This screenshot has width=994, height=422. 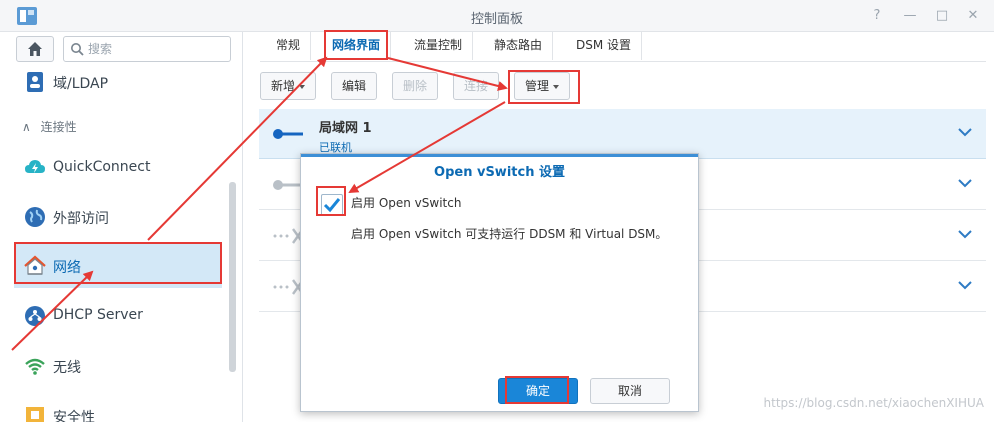 I want to click on section-label: 连接性, so click(x=58, y=127).